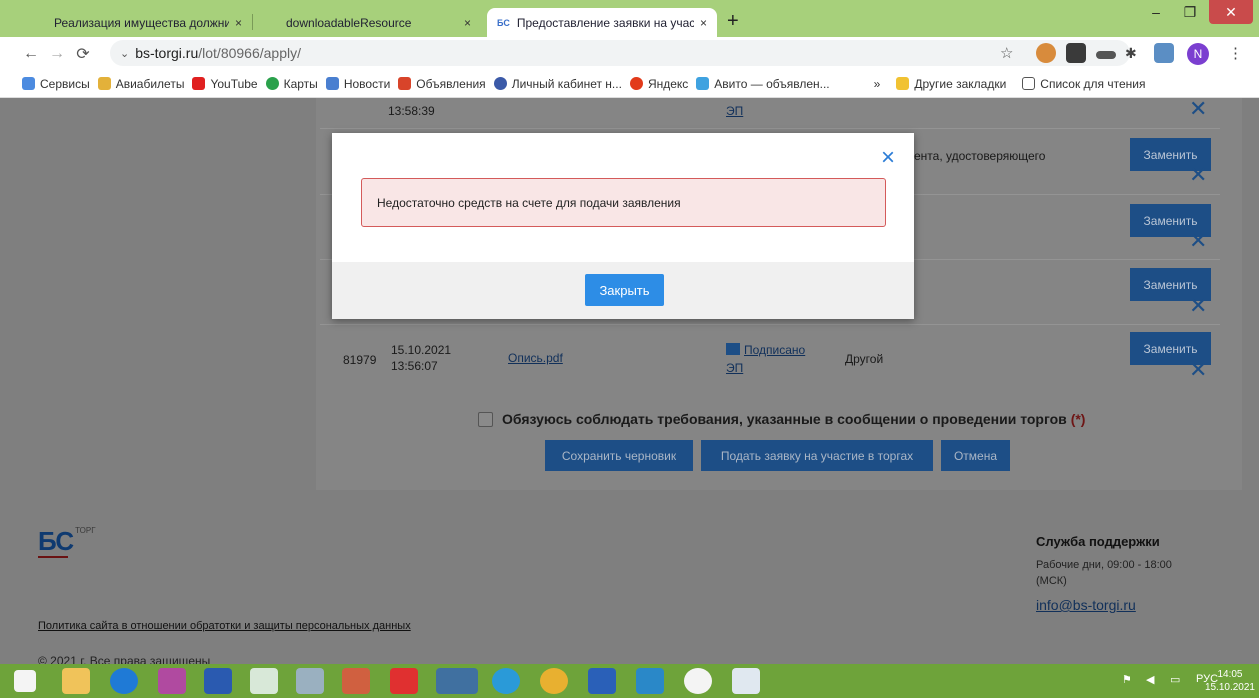 The height and width of the screenshot is (698, 1259). I want to click on reading-list-icon, so click(1029, 83).